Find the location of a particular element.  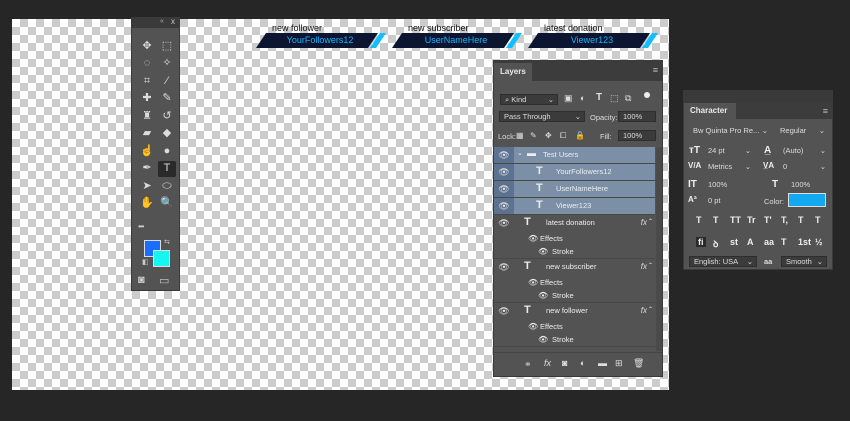

disclosure-chevron-icon: ⌄ is located at coordinates (520, 153).